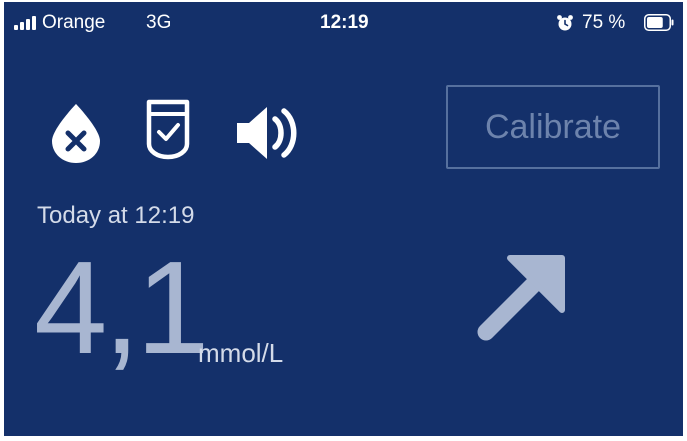 The width and height of the screenshot is (687, 441). Describe the element at coordinates (659, 22) in the screenshot. I see `battery-icon` at that location.